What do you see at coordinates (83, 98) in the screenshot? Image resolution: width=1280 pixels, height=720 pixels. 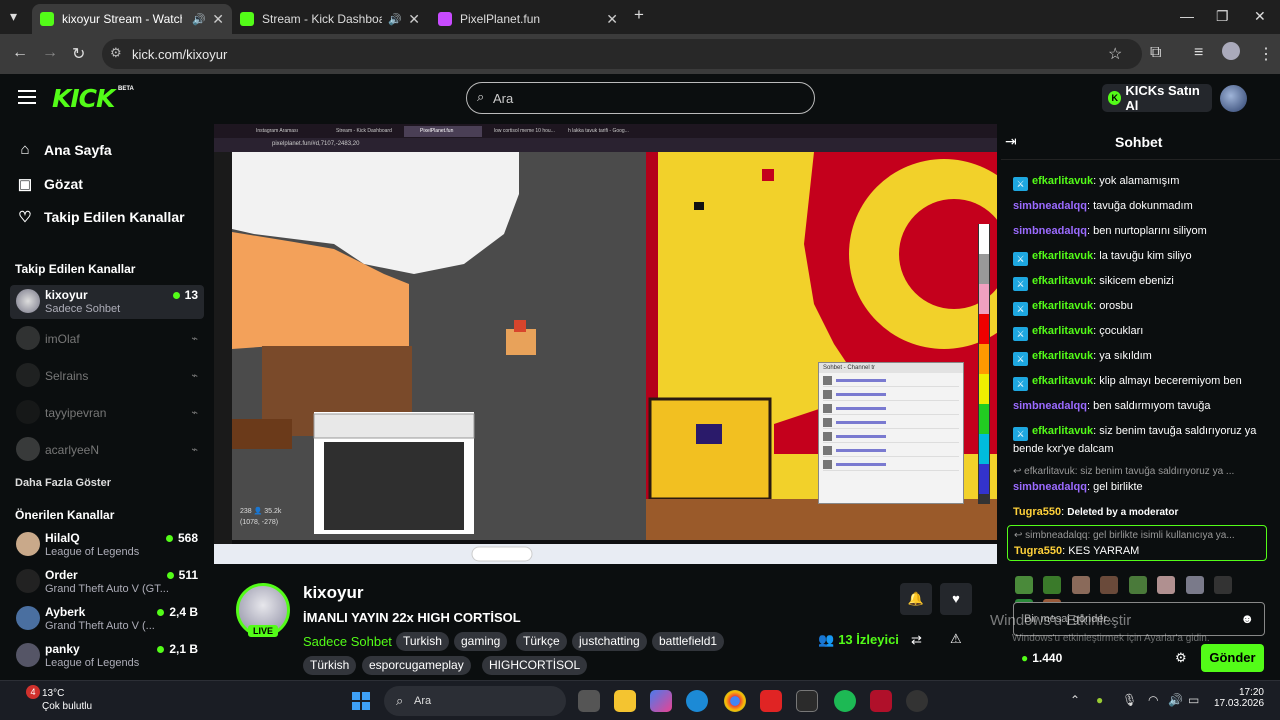 I see `kick-logo: KICK` at bounding box center [83, 98].